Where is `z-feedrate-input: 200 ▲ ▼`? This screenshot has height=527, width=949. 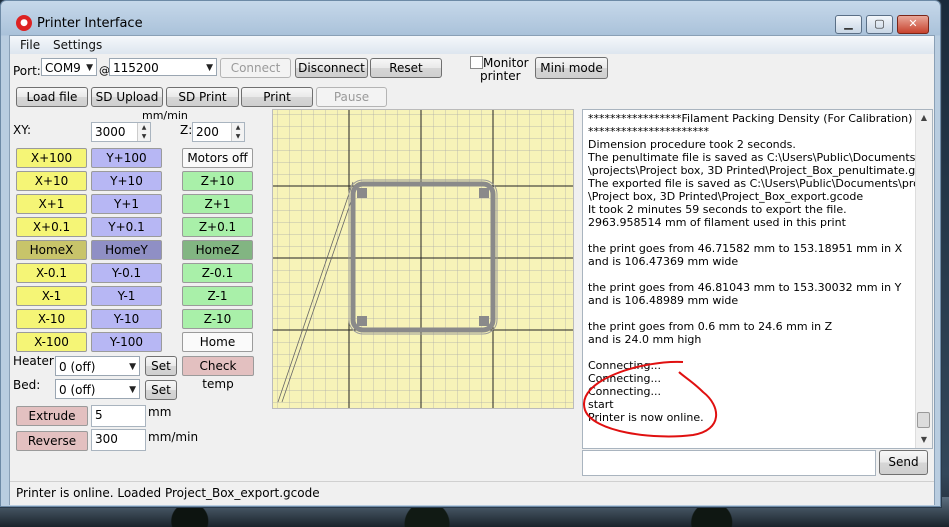 z-feedrate-input: 200 ▲ ▼ is located at coordinates (218, 132).